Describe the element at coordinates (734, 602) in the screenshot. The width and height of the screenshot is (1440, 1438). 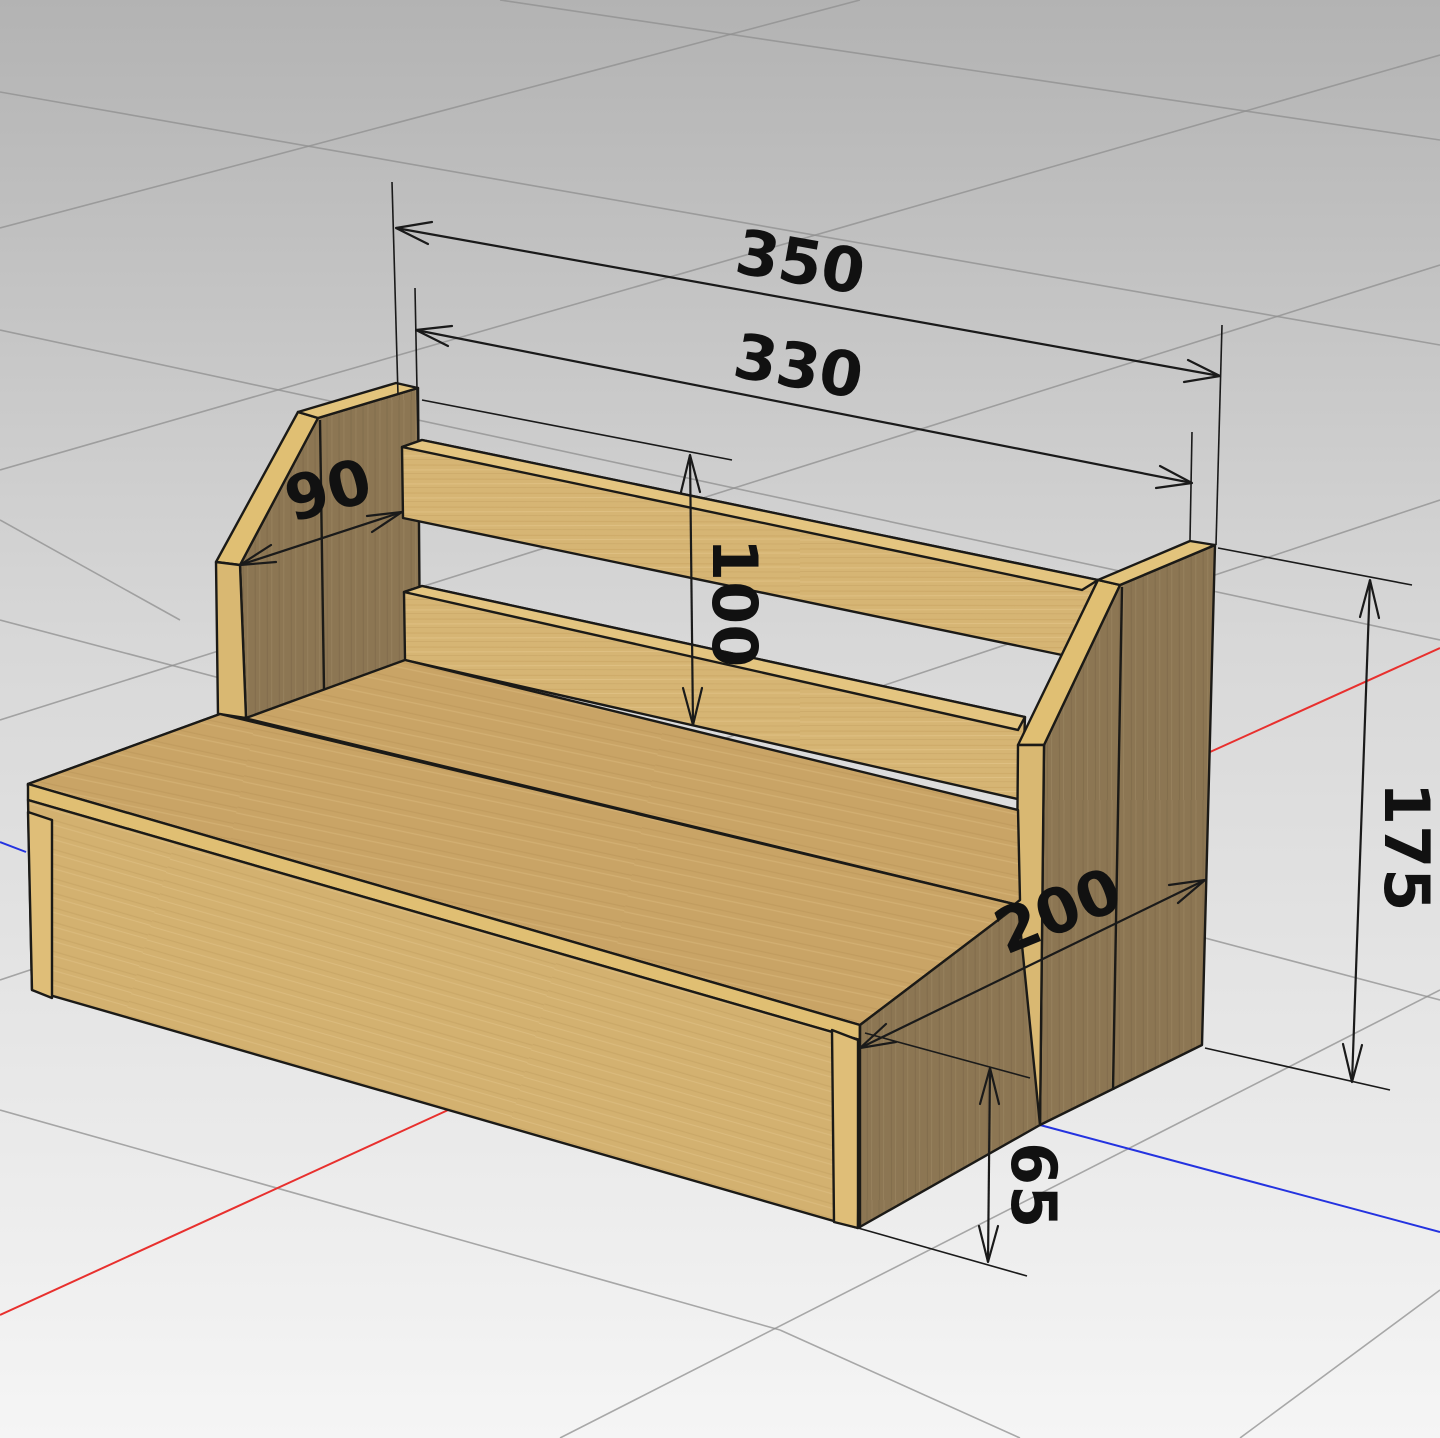
I see `dim-back-height-label: 100` at that location.